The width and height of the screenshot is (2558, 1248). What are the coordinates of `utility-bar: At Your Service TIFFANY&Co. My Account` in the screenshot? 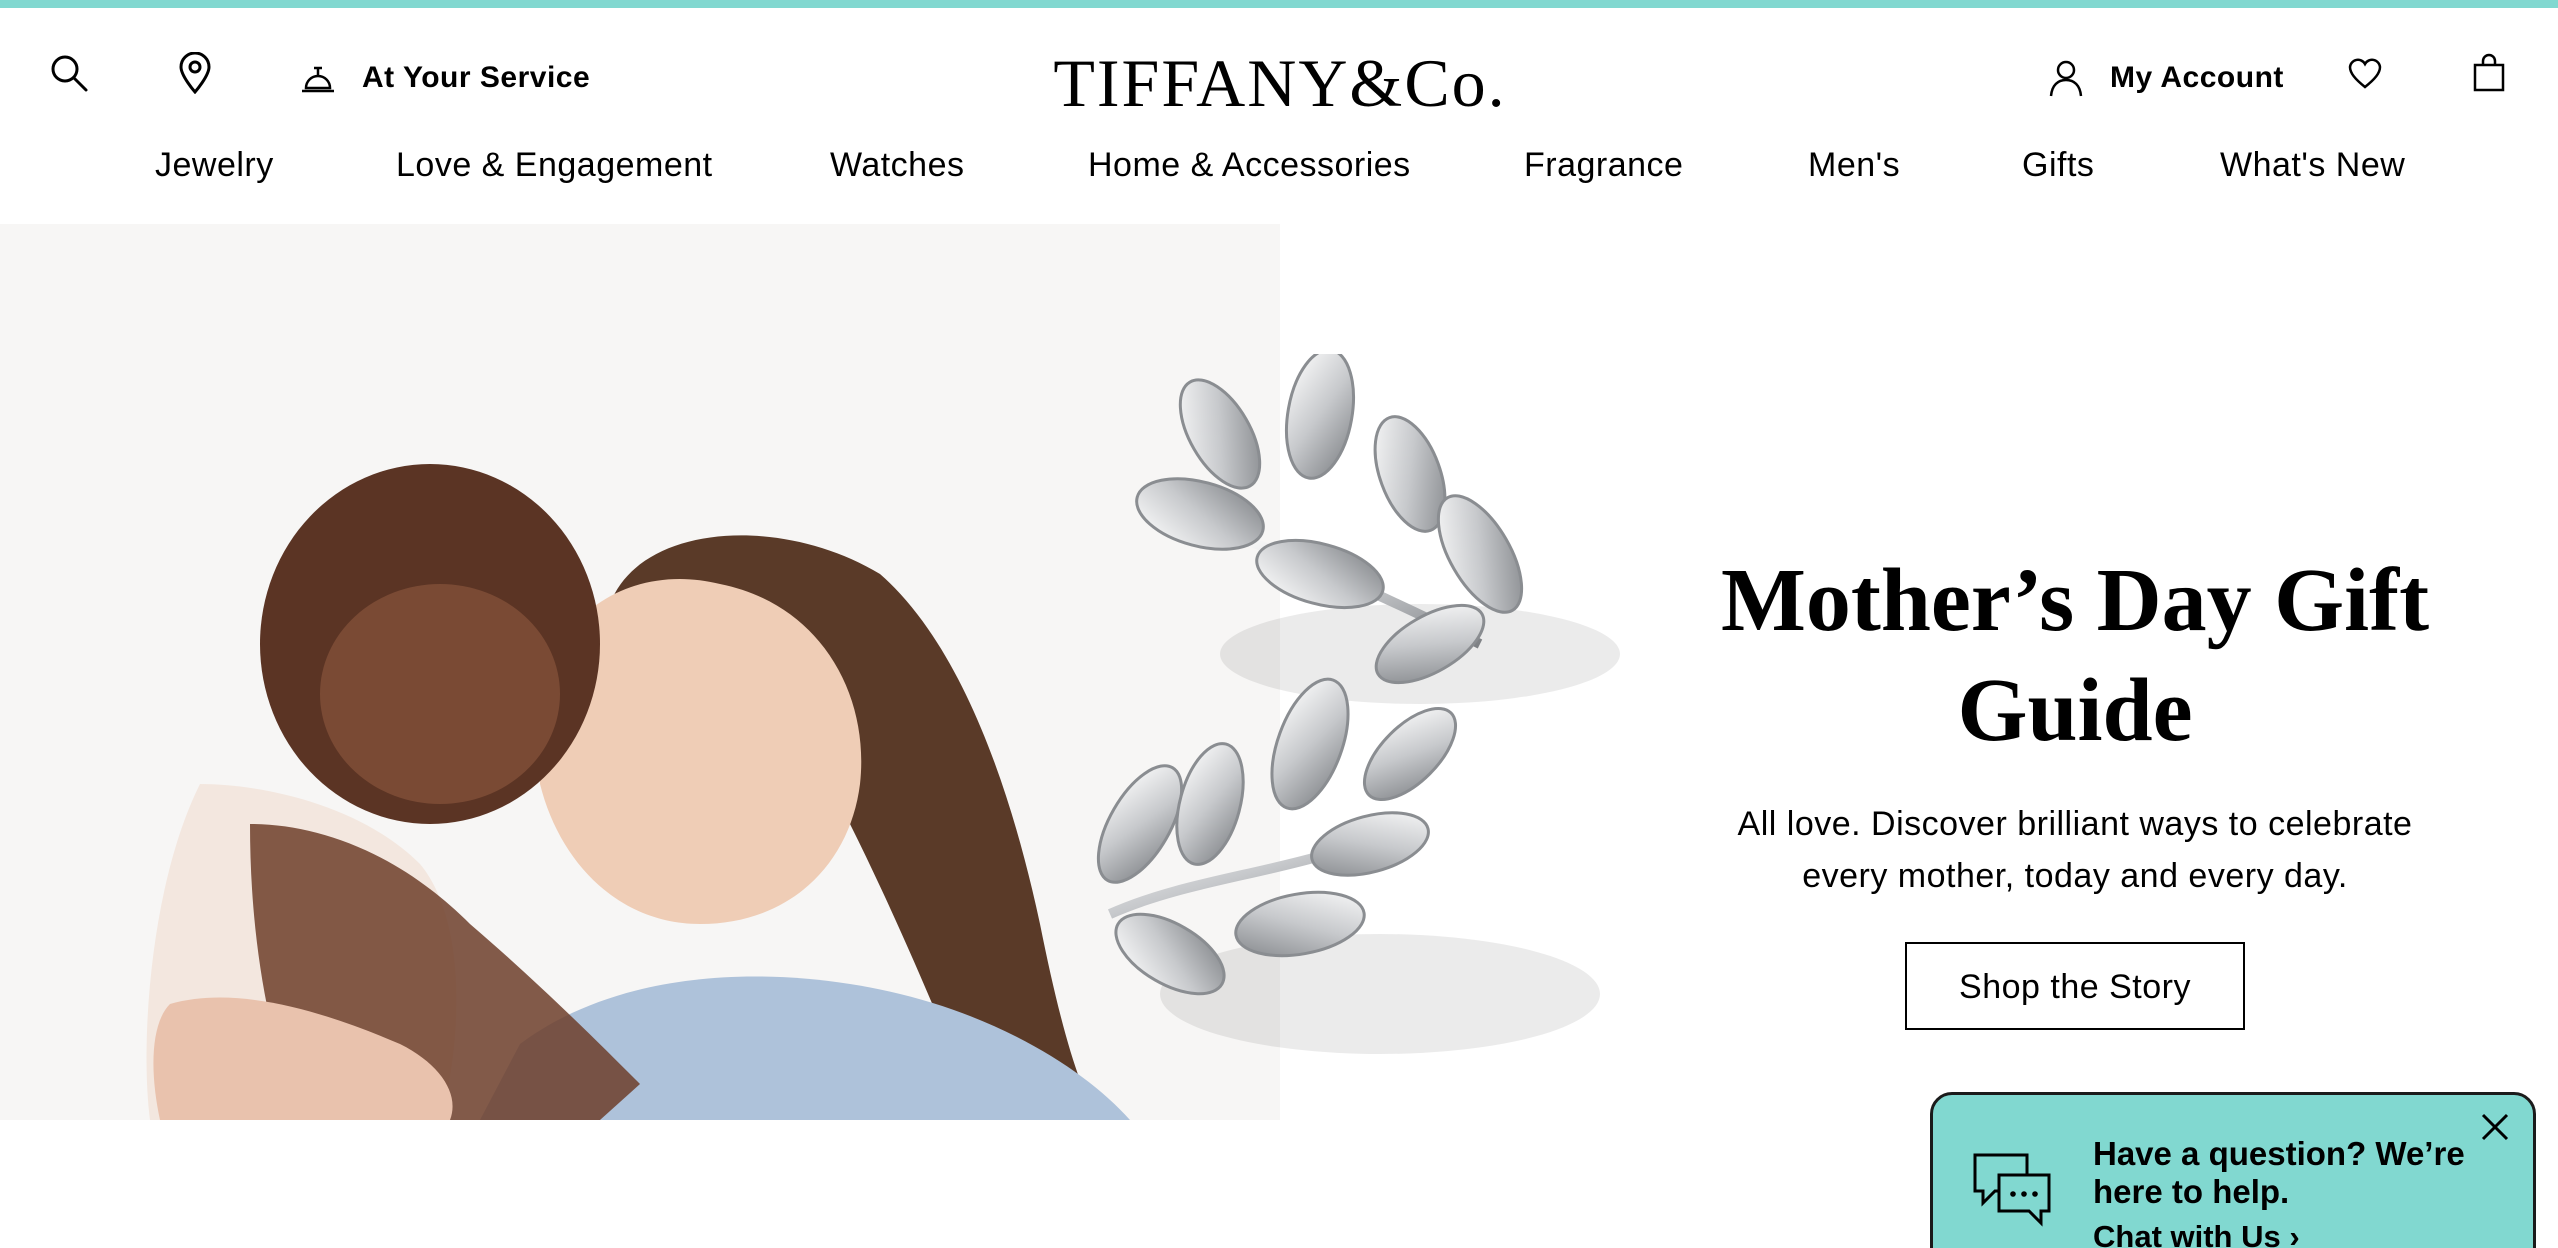 It's located at (1279, 73).